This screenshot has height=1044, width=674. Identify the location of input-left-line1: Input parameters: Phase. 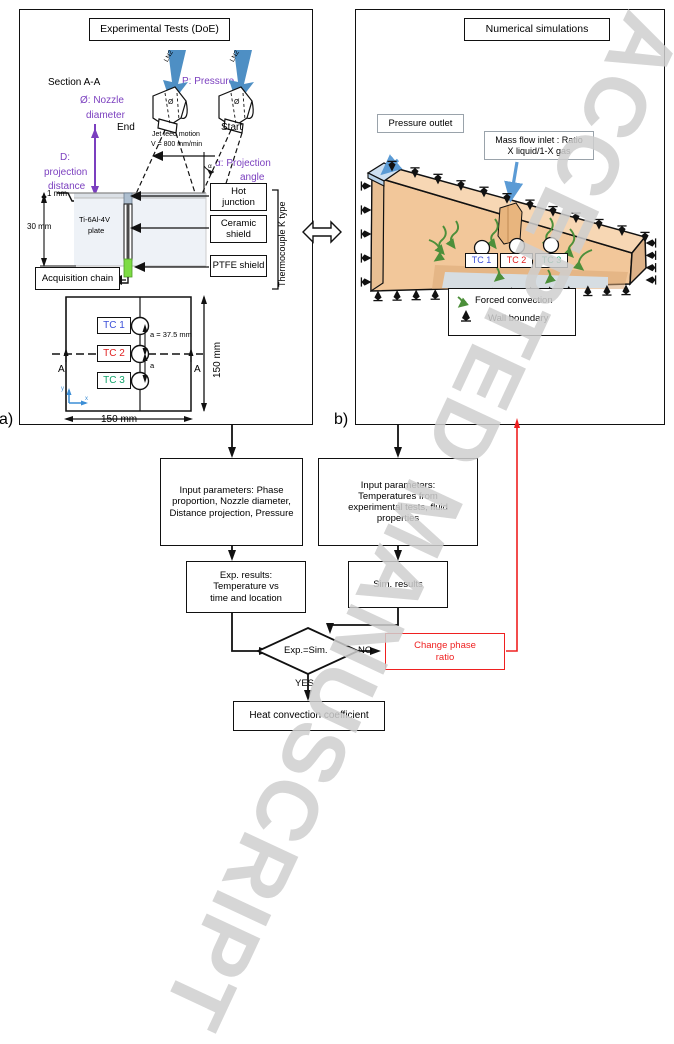
(231, 491).